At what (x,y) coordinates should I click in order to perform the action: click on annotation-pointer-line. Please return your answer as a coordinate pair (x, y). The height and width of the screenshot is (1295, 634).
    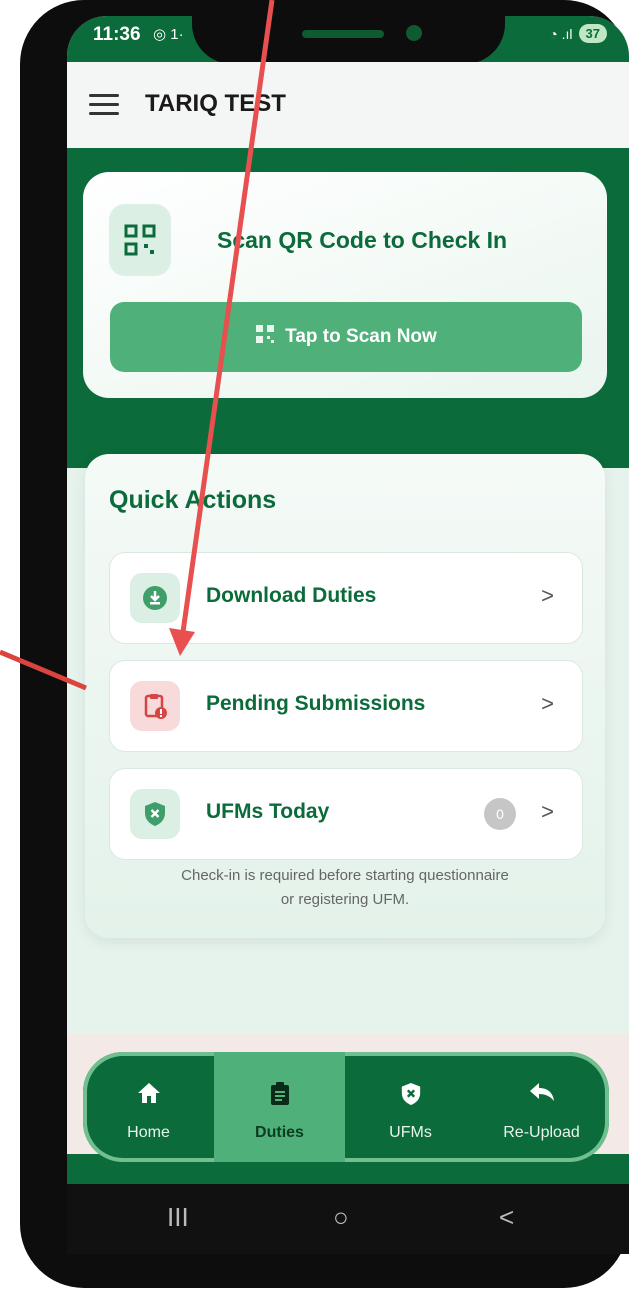
    Looking at the image, I should click on (43, 670).